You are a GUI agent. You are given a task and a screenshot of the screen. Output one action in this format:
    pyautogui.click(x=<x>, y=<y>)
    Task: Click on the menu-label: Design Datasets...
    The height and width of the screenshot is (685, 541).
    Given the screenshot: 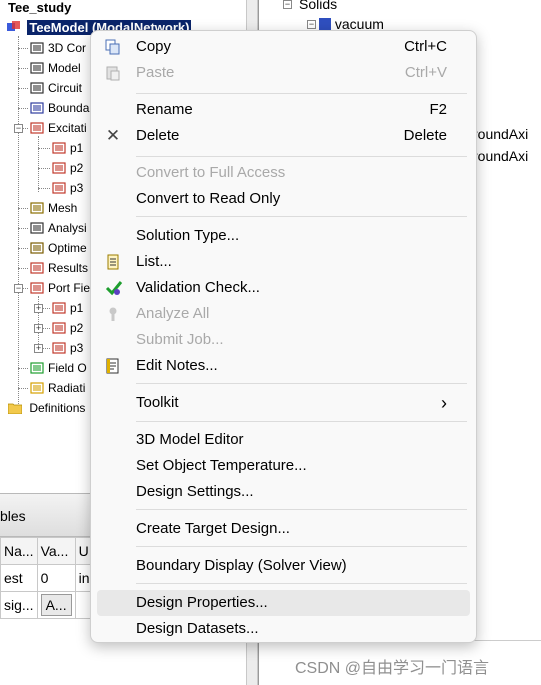 What is the action you would take?
    pyautogui.click(x=197, y=628)
    